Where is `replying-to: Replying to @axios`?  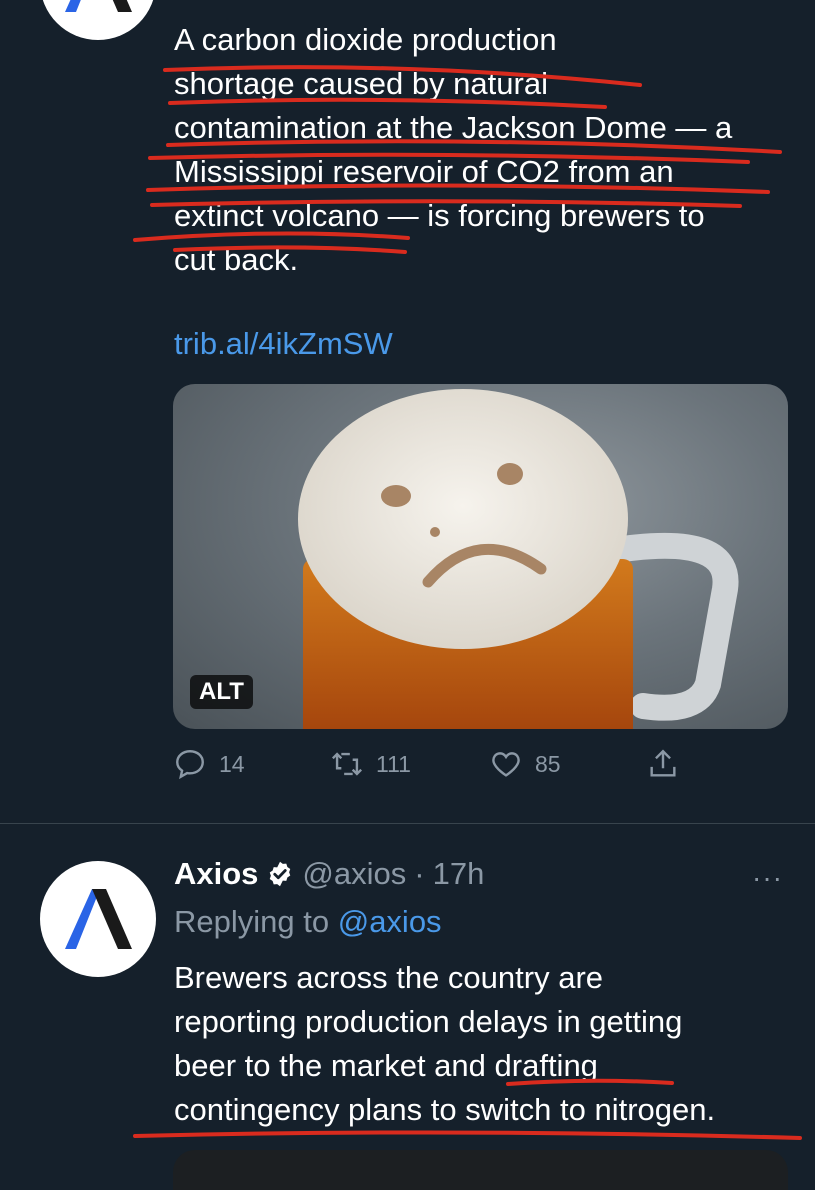
replying-to: Replying to @axios is located at coordinates (308, 922).